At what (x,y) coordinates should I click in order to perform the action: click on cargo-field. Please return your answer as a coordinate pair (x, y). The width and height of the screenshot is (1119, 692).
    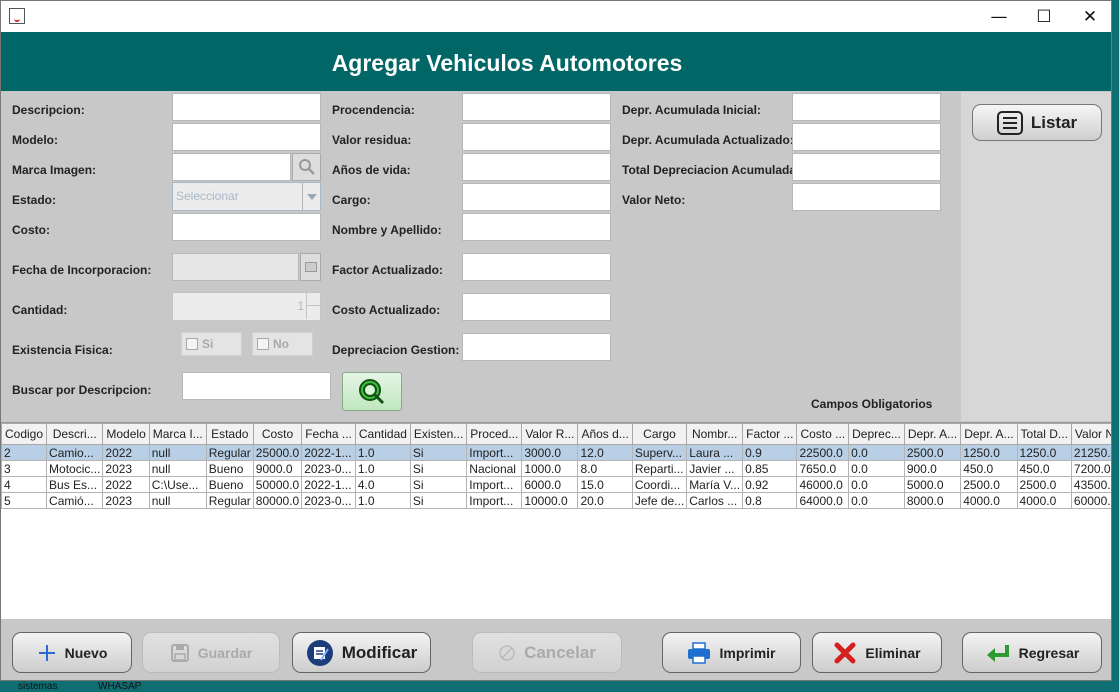
    Looking at the image, I should click on (536, 197).